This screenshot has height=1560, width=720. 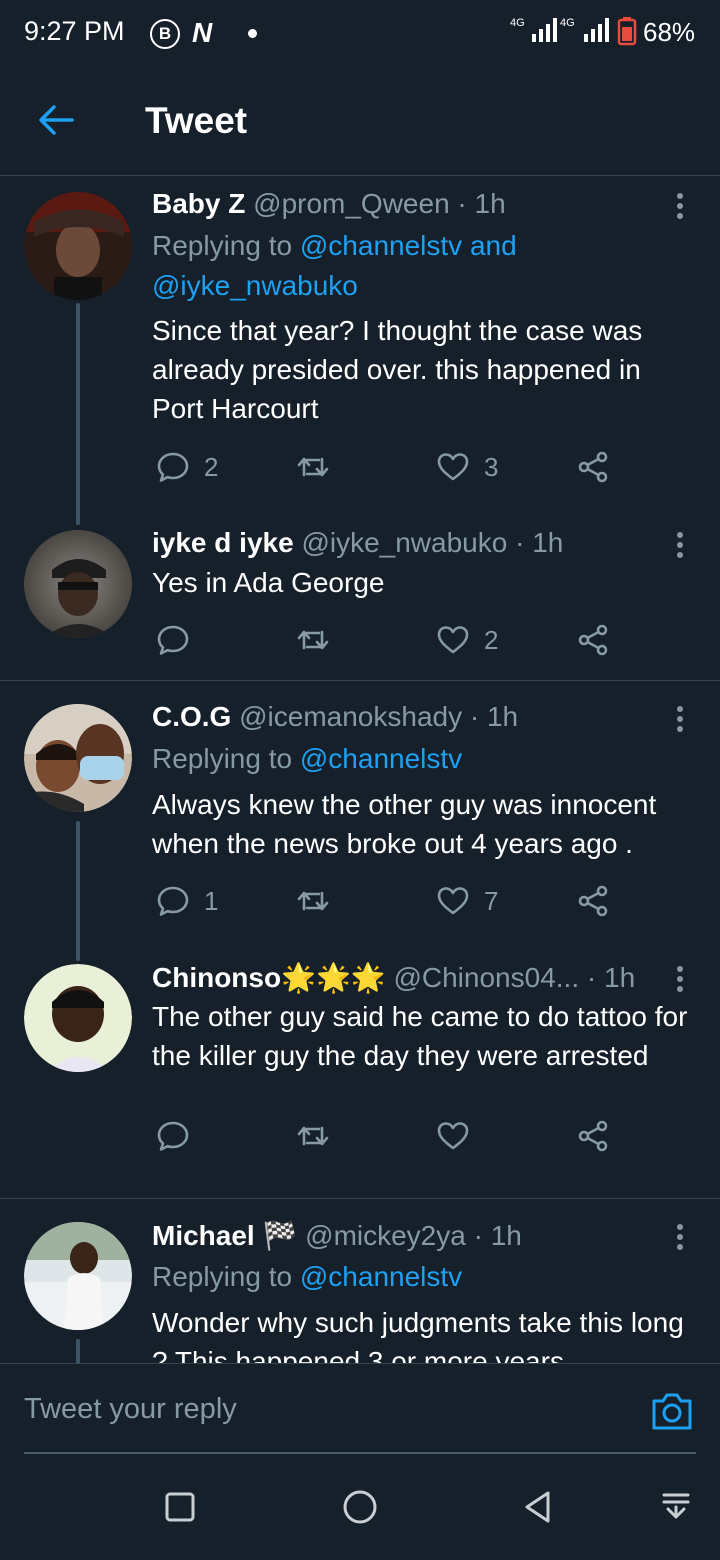 What do you see at coordinates (533, 29) in the screenshot?
I see `signal-4g-icon-1: 4G` at bounding box center [533, 29].